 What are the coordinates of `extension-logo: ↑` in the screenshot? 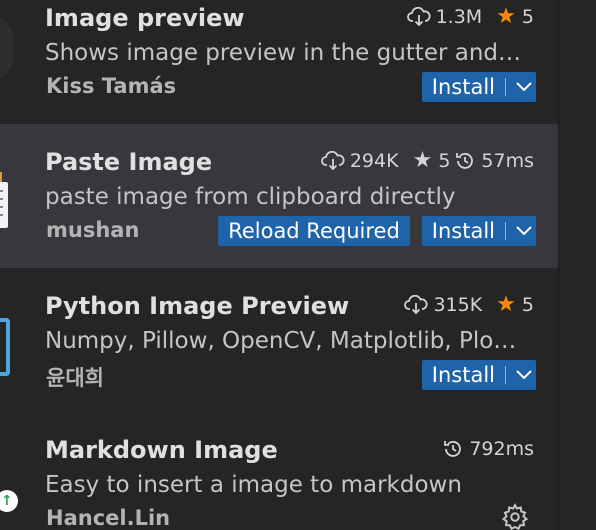 It's located at (9, 502).